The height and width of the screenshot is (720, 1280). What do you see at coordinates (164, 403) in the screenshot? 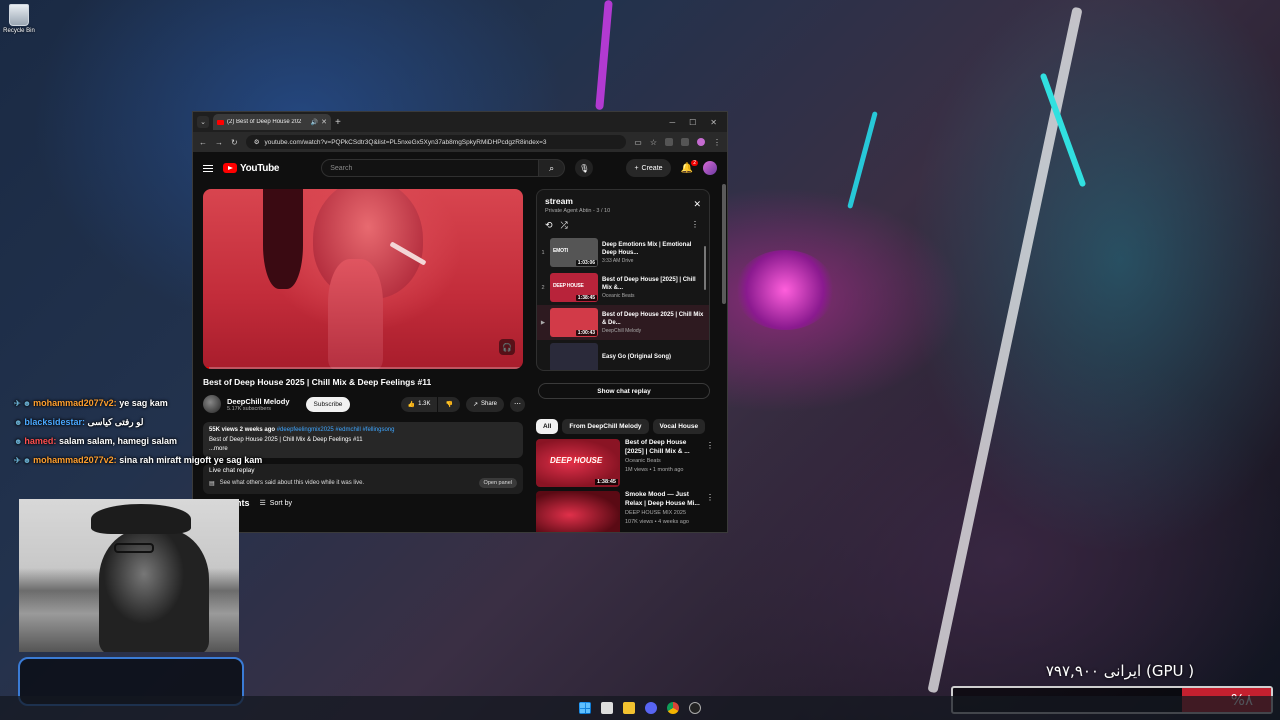
I see `stream-chat-message: ✈ ☻ mohammad2077v2: ye sag kam` at bounding box center [164, 403].